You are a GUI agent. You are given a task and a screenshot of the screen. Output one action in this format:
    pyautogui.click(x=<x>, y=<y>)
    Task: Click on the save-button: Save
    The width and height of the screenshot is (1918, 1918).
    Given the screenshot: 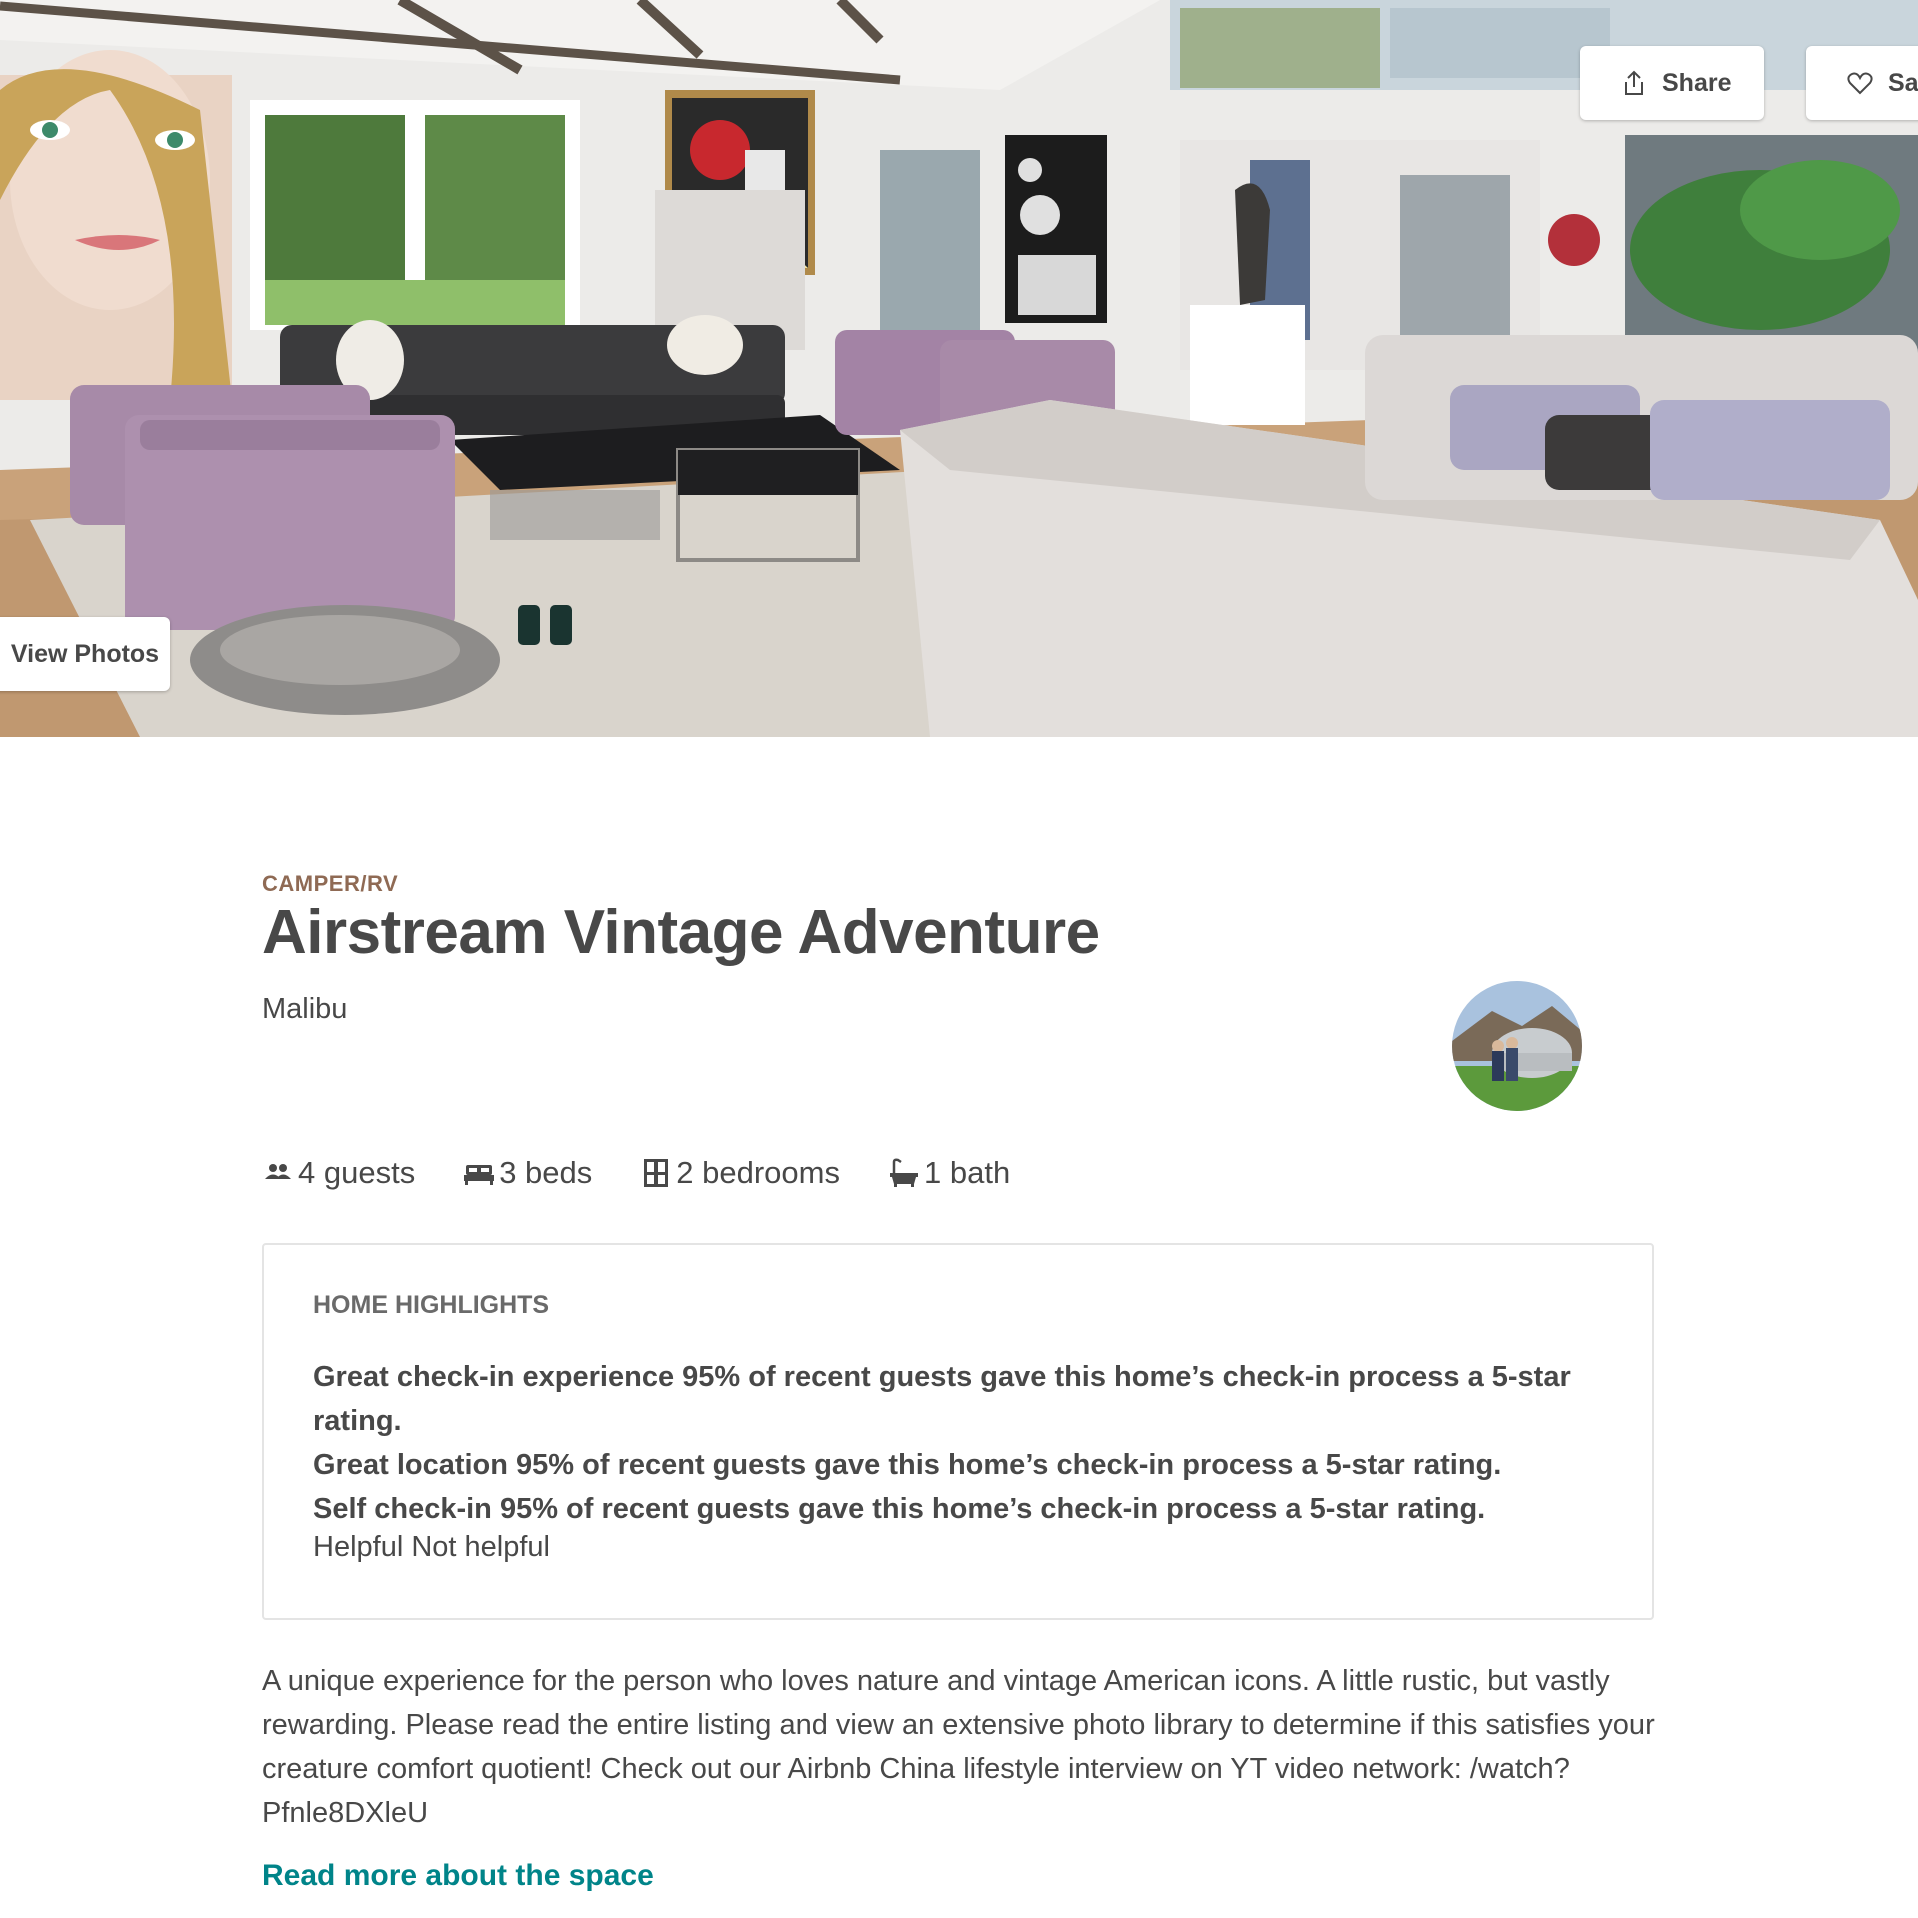 What is the action you would take?
    pyautogui.click(x=1862, y=83)
    